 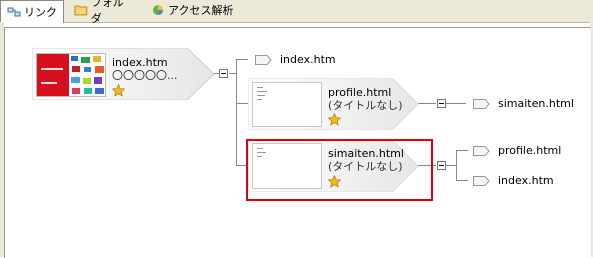 I want to click on leaf-link-simaiten-label: simaiten.html, so click(x=536, y=103).